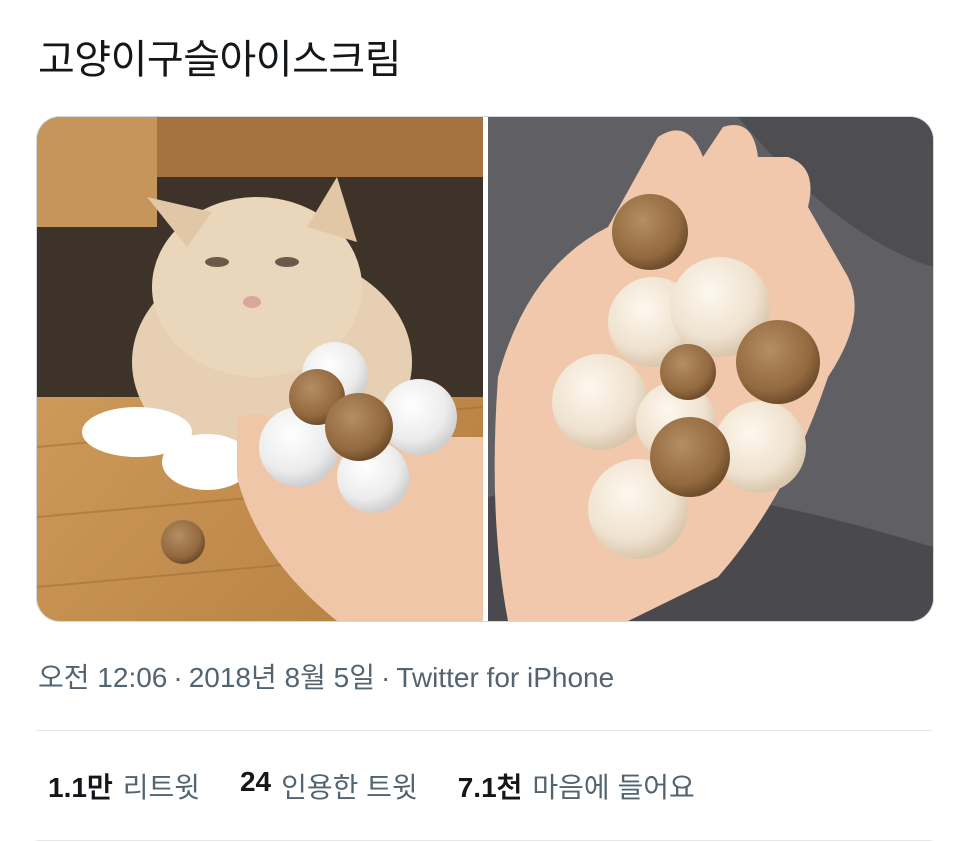  Describe the element at coordinates (349, 787) in the screenshot. I see `quote-label: 인용한 트윗` at that location.